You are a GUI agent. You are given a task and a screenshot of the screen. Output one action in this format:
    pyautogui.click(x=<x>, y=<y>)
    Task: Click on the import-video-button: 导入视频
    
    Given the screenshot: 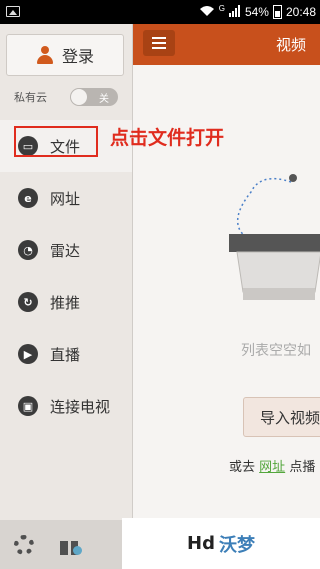 What is the action you would take?
    pyautogui.click(x=281, y=417)
    